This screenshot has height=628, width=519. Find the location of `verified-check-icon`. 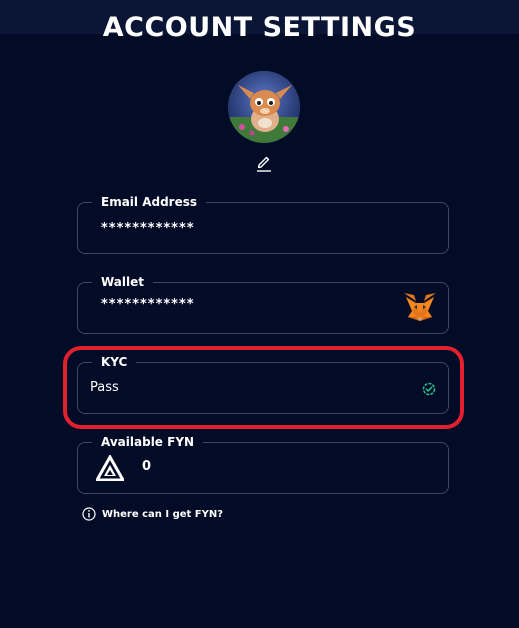

verified-check-icon is located at coordinates (429, 389).